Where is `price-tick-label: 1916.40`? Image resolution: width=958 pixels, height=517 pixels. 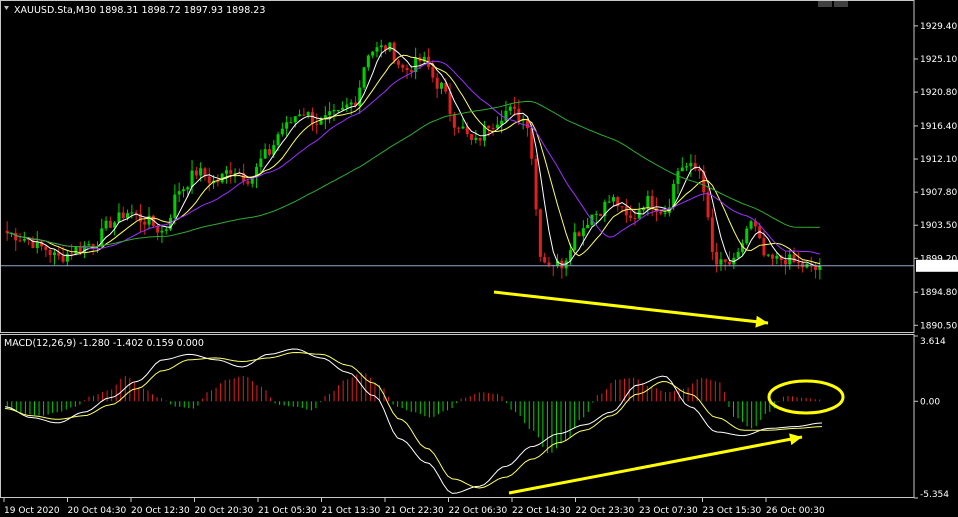
price-tick-label: 1916.40 is located at coordinates (938, 127).